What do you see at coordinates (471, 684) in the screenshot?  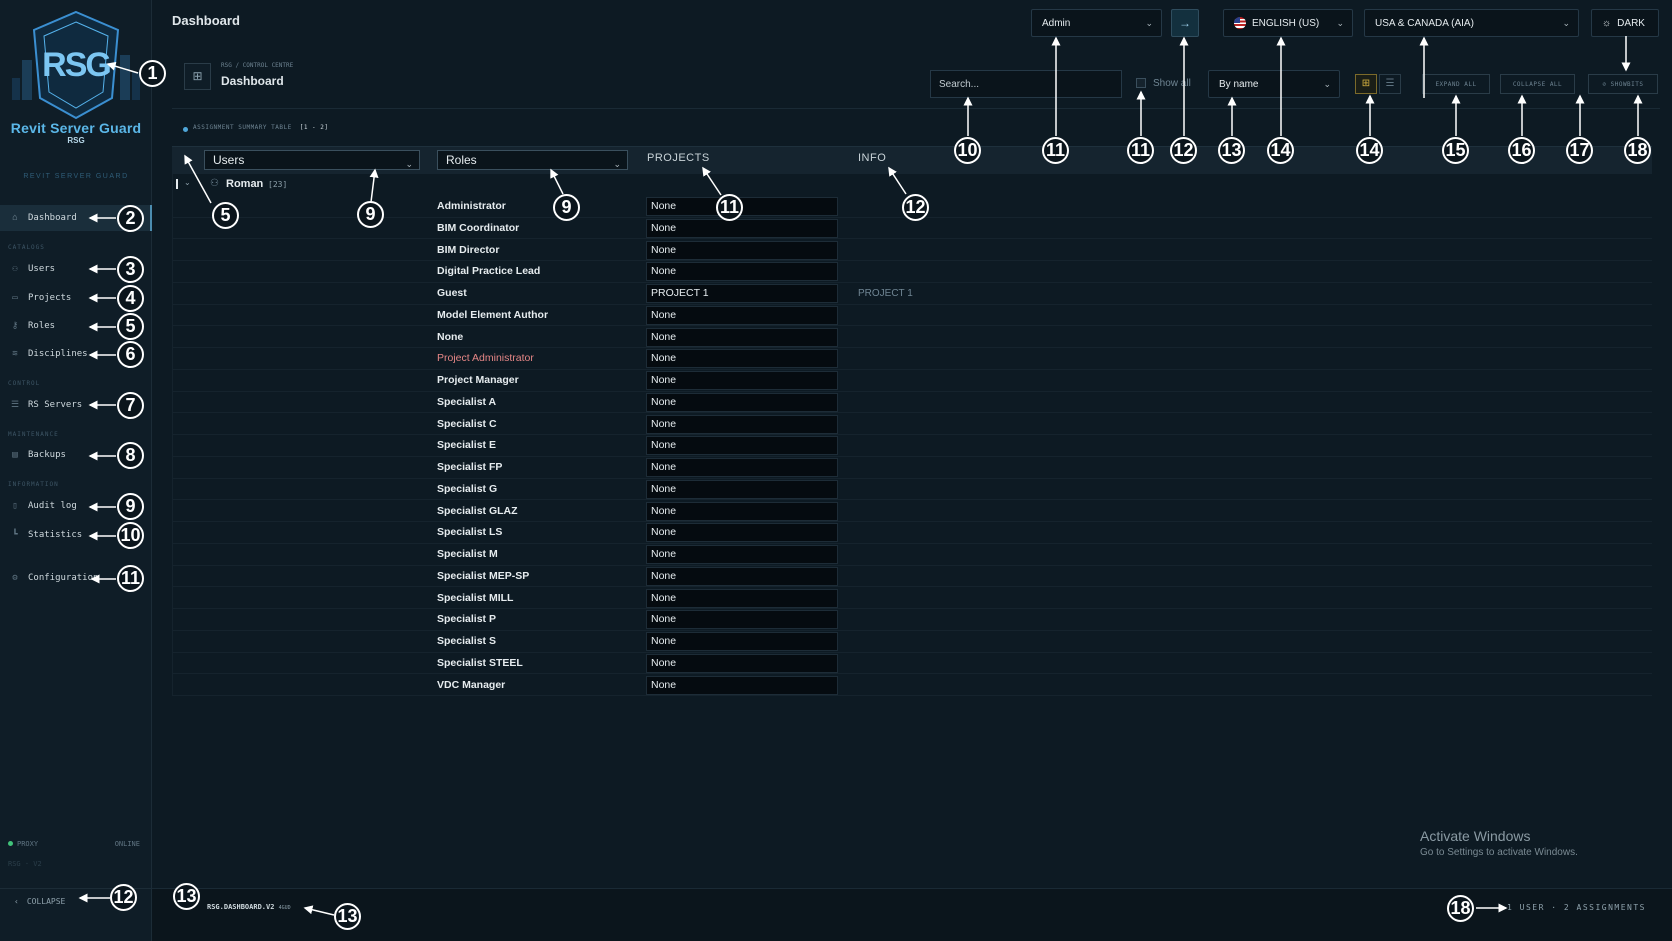 I see `role-name: VDC Manager` at bounding box center [471, 684].